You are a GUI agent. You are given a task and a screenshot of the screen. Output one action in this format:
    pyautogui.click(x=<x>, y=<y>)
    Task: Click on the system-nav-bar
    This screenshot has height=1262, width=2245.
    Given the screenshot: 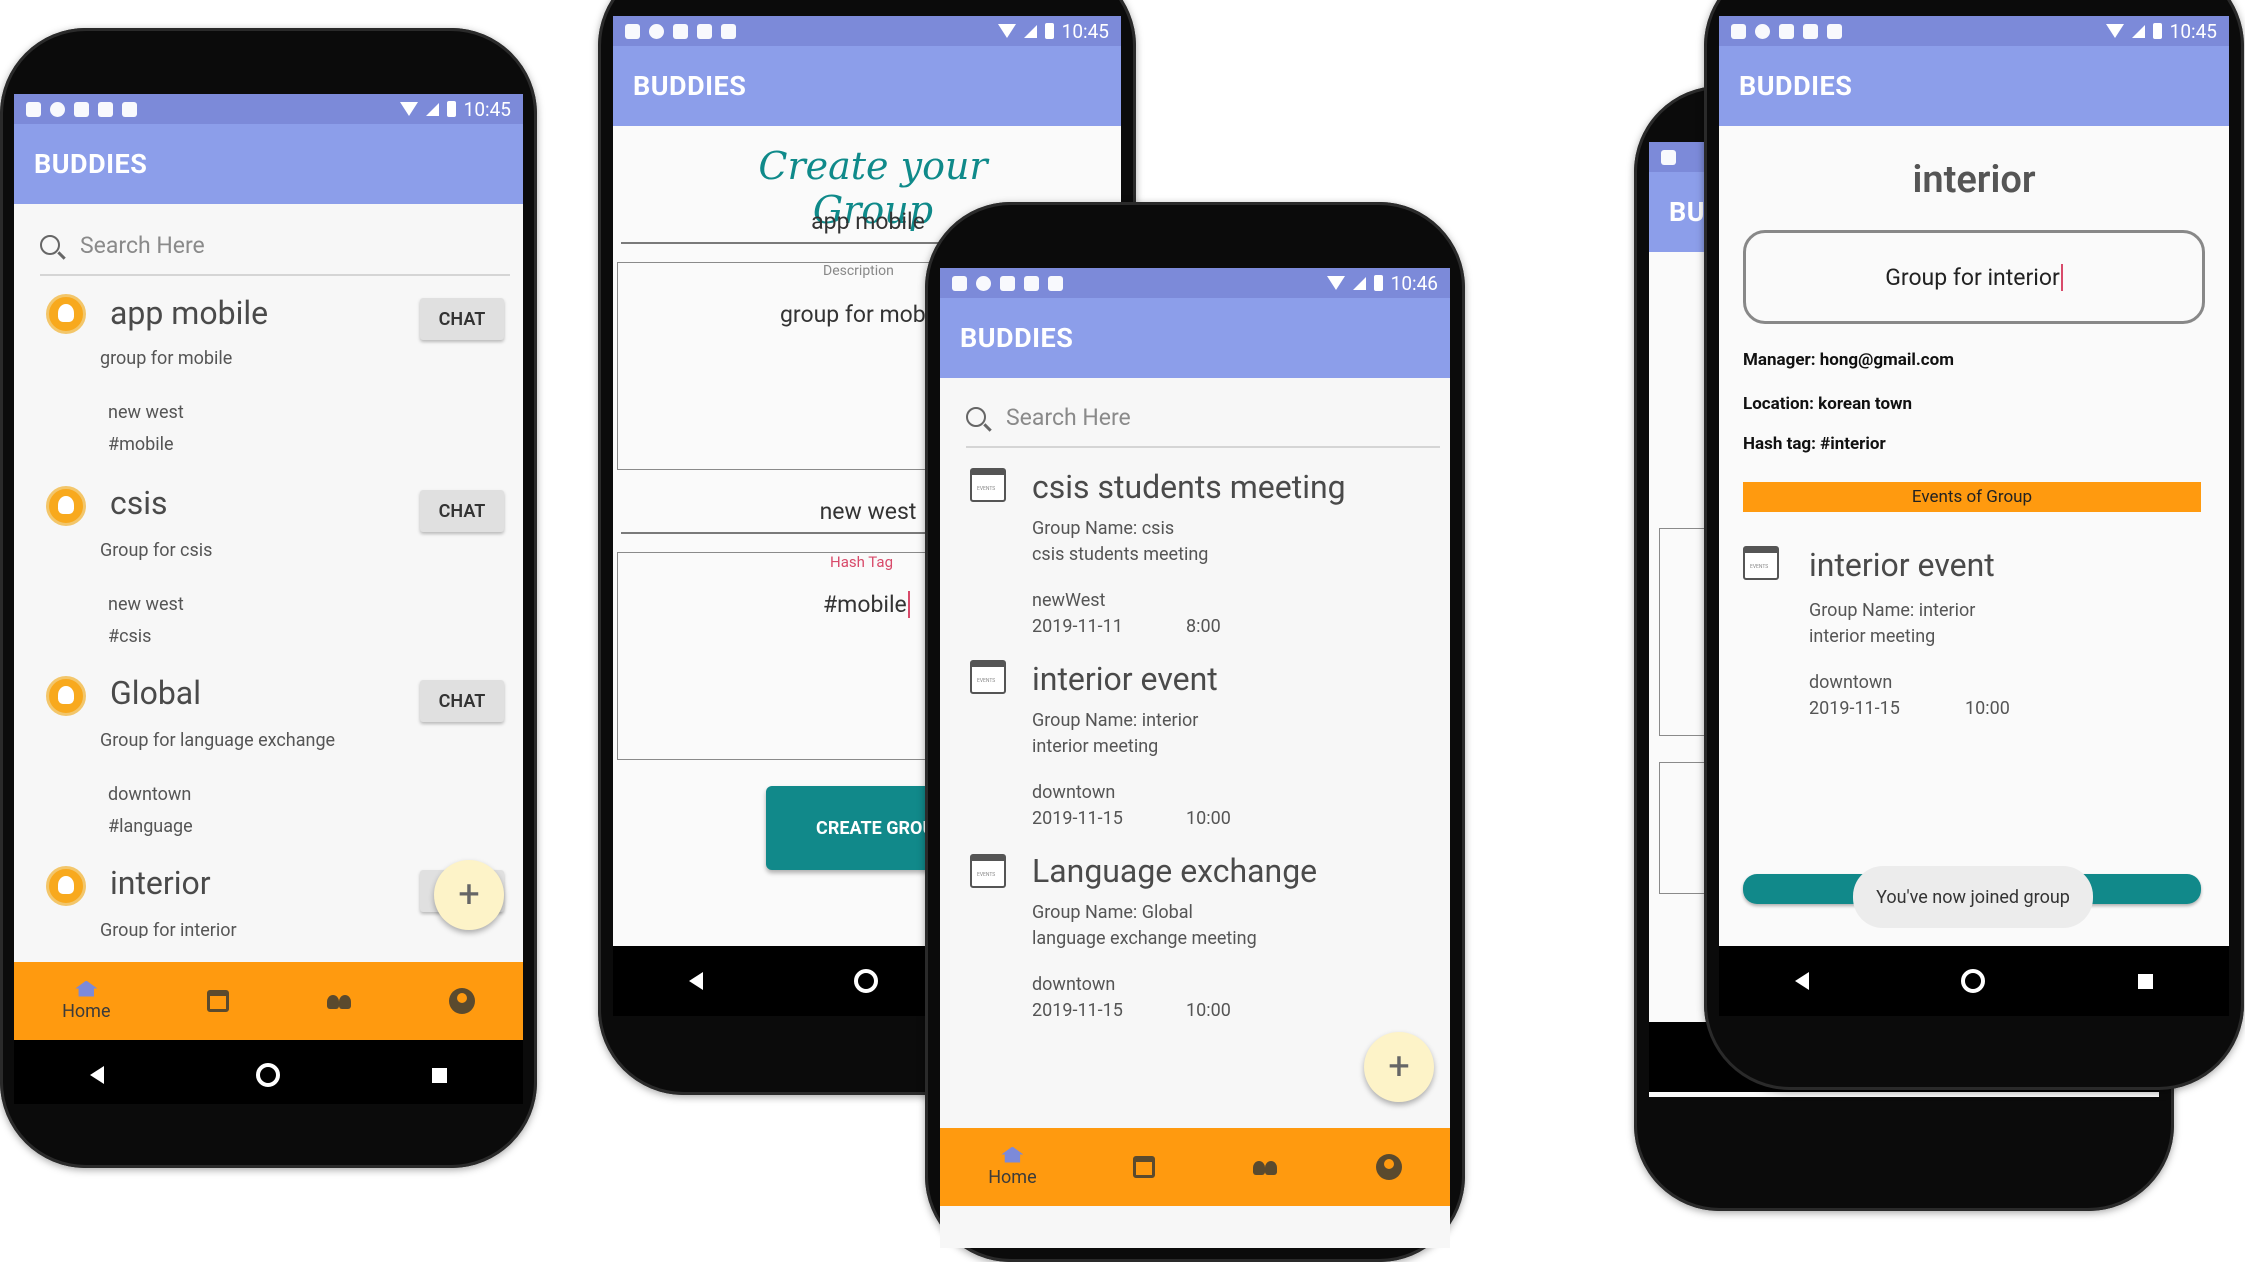 What is the action you would take?
    pyautogui.click(x=1974, y=981)
    